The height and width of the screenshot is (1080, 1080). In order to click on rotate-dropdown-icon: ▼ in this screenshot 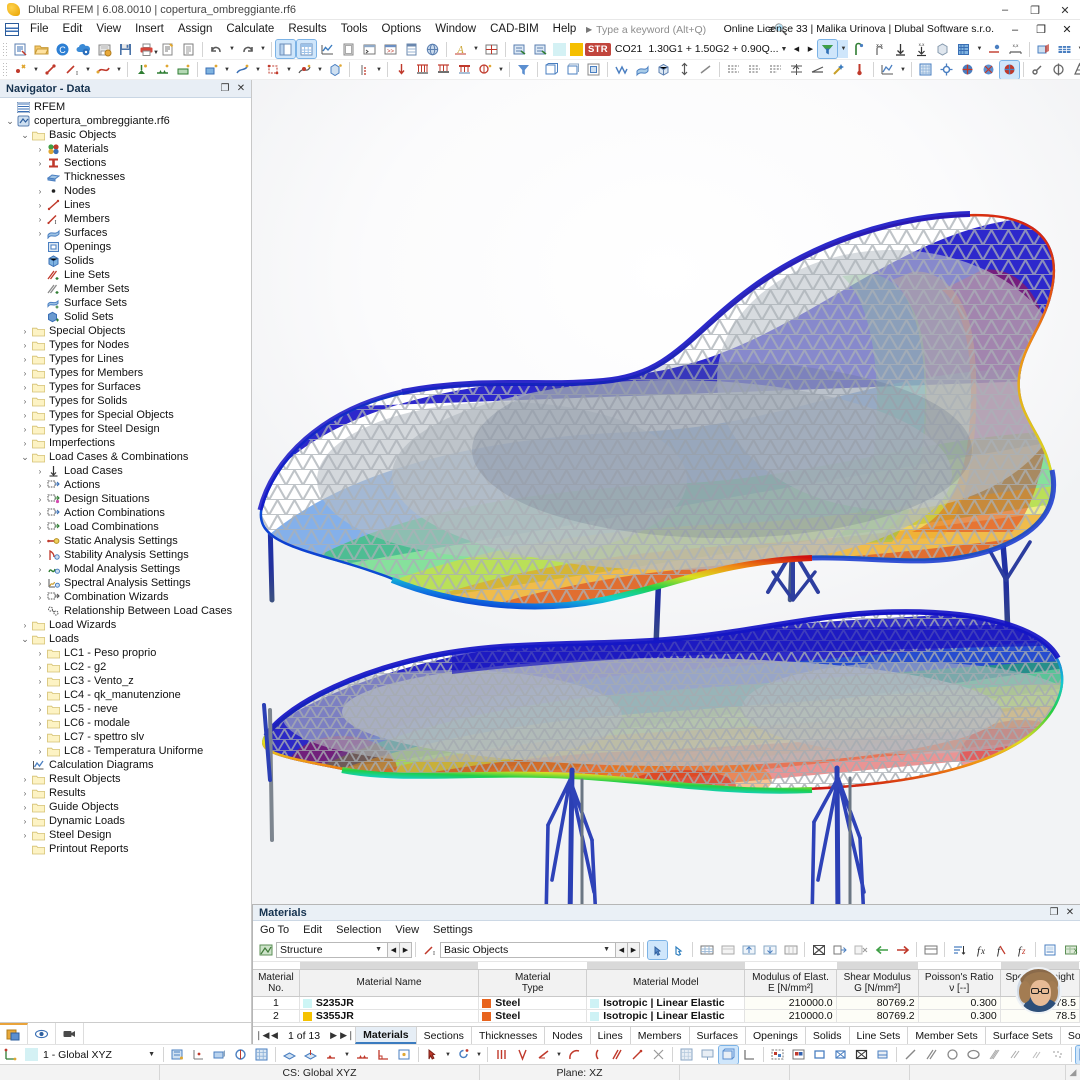, I will do `click(479, 1055)`.